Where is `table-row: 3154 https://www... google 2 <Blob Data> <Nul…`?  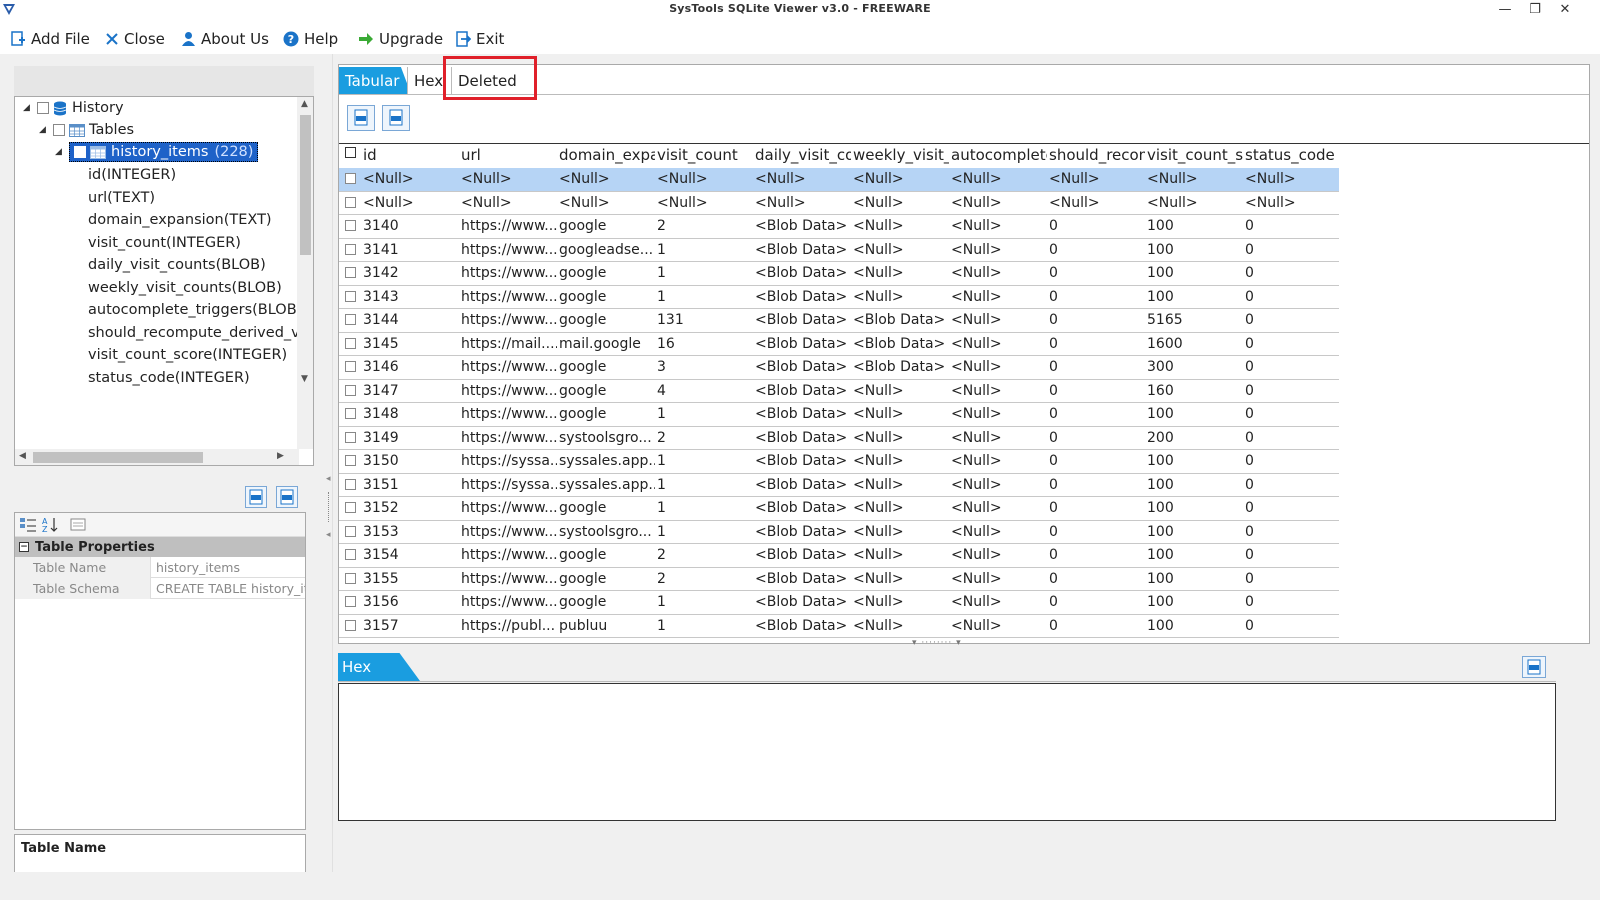 table-row: 3154 https://www... google 2 <Blob Data> <Nul… is located at coordinates (839, 556).